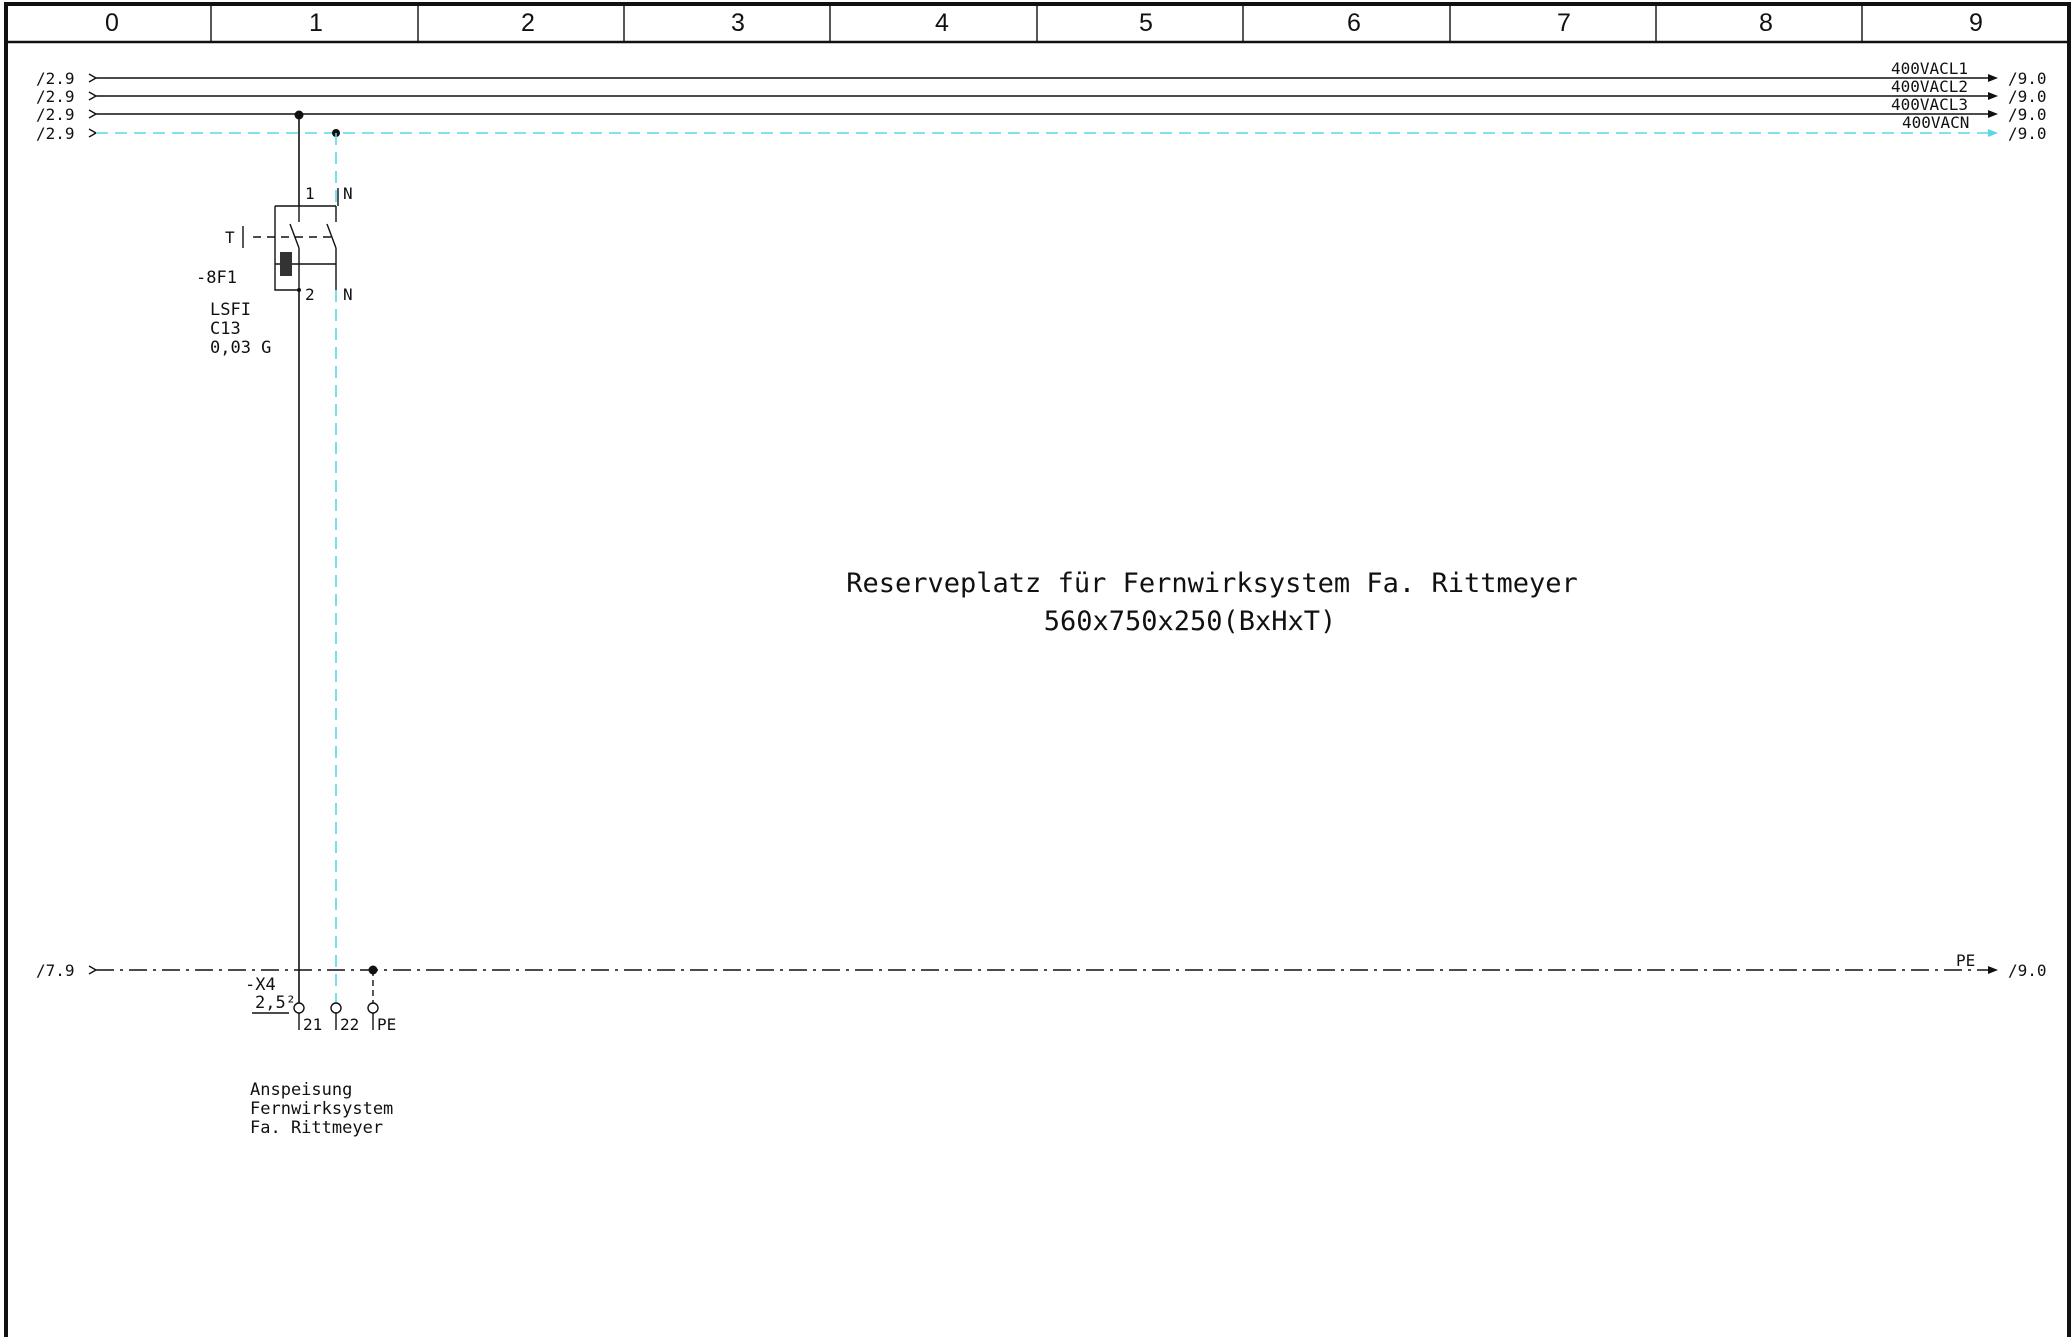  What do you see at coordinates (336, 1008) in the screenshot?
I see `terminal-22-icon` at bounding box center [336, 1008].